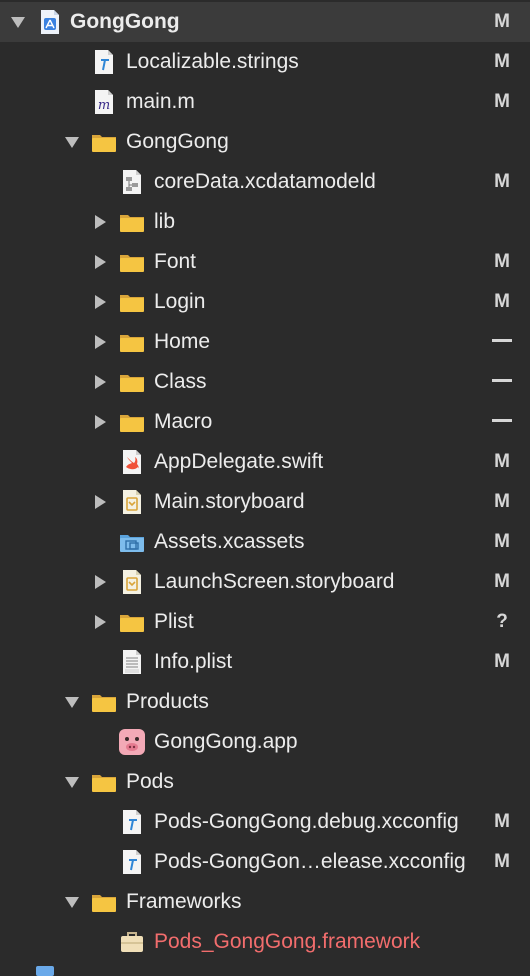 The image size is (530, 976). I want to click on svg-text: m, so click(104, 105).